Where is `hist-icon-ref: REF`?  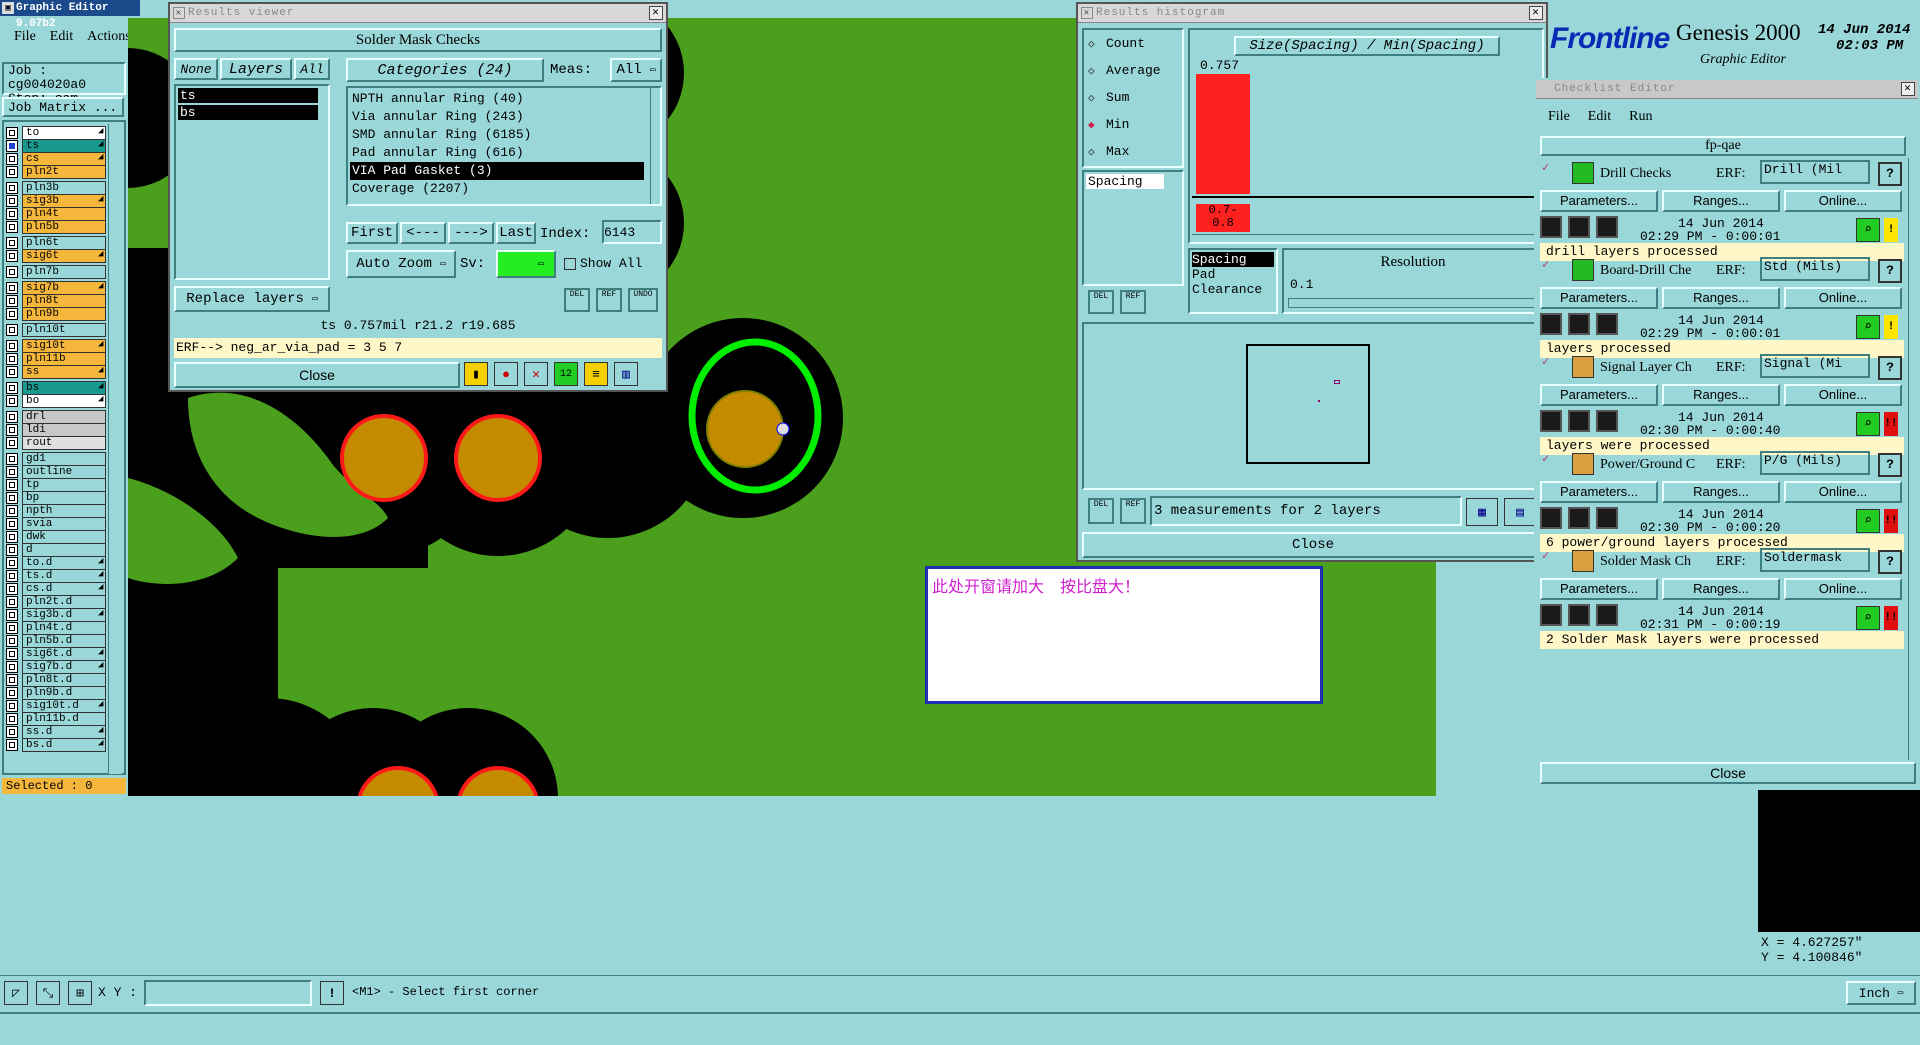
hist-icon-ref: REF is located at coordinates (1133, 302).